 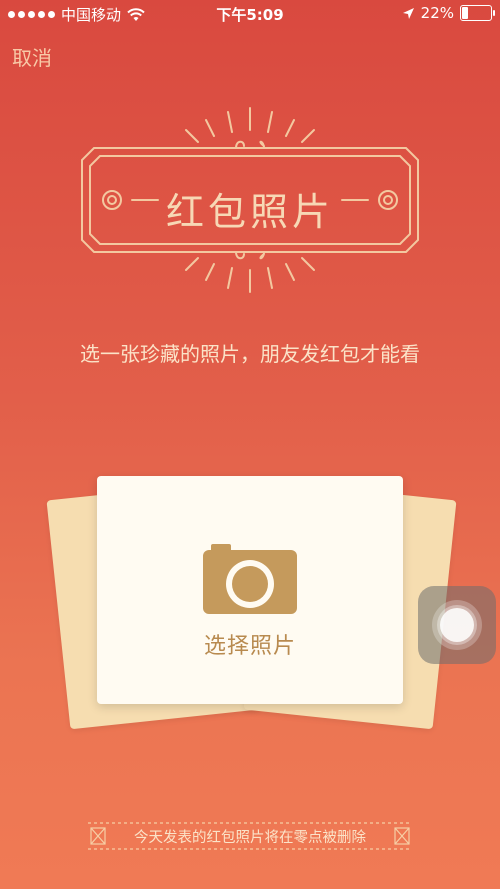 What do you see at coordinates (465, 13) in the screenshot?
I see `battery-fill` at bounding box center [465, 13].